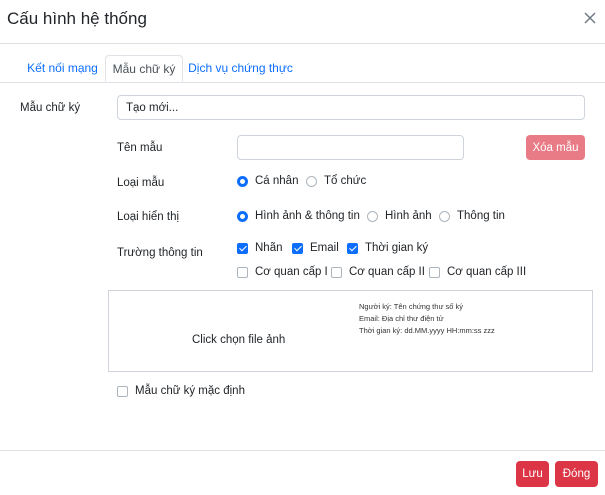 This screenshot has width=605, height=495. What do you see at coordinates (532, 474) in the screenshot?
I see `save-button: Lưu` at bounding box center [532, 474].